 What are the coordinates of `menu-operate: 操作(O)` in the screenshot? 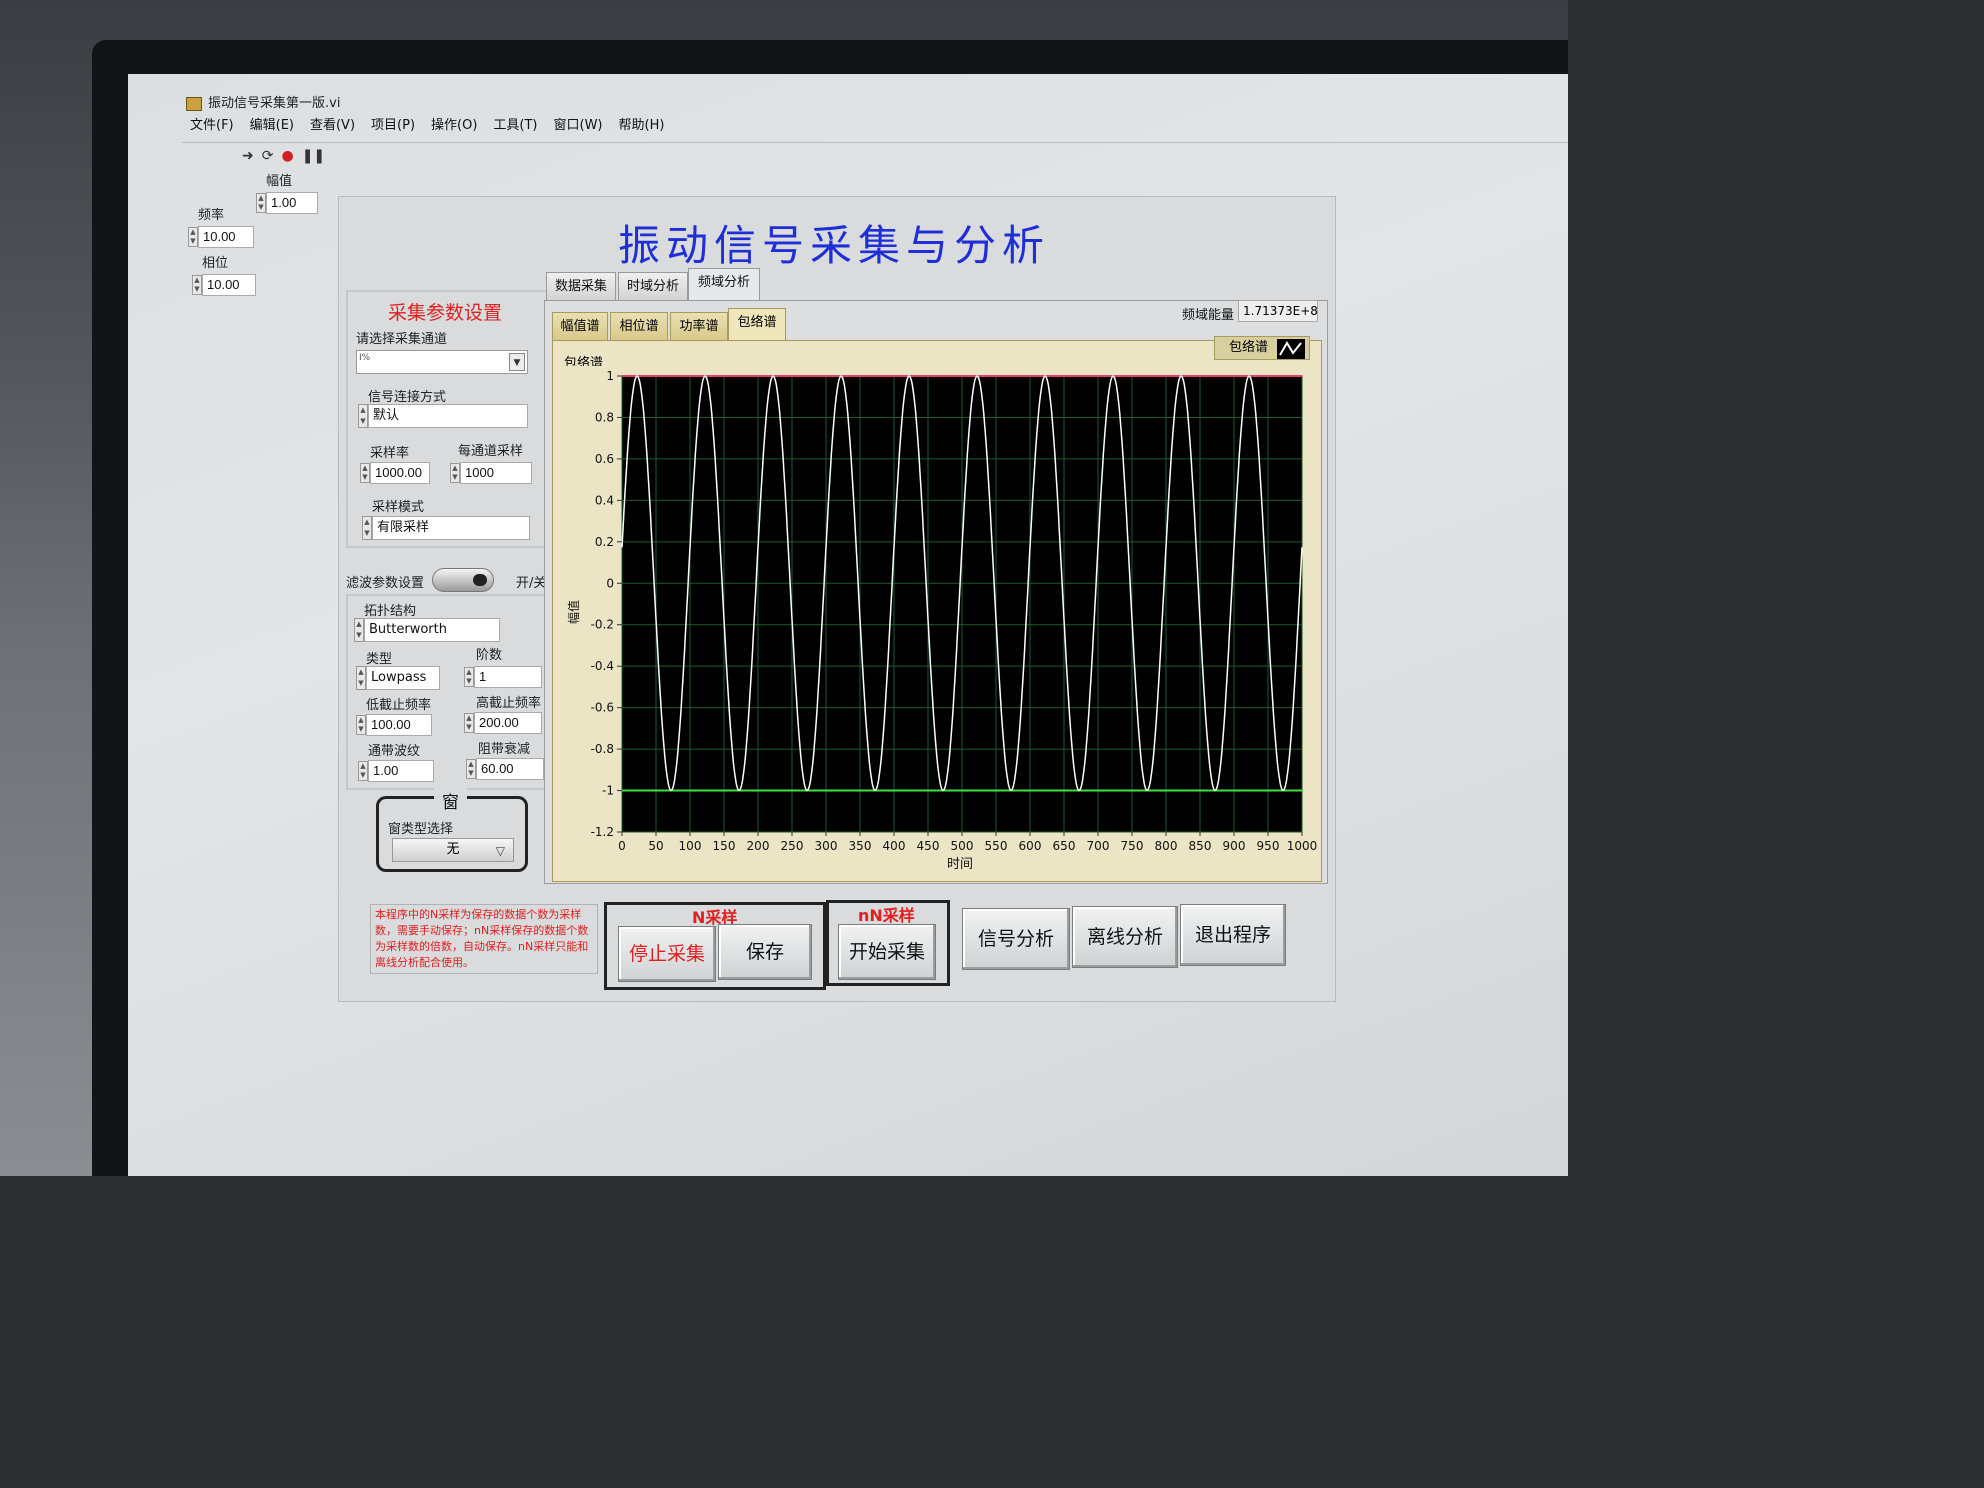 It's located at (454, 126).